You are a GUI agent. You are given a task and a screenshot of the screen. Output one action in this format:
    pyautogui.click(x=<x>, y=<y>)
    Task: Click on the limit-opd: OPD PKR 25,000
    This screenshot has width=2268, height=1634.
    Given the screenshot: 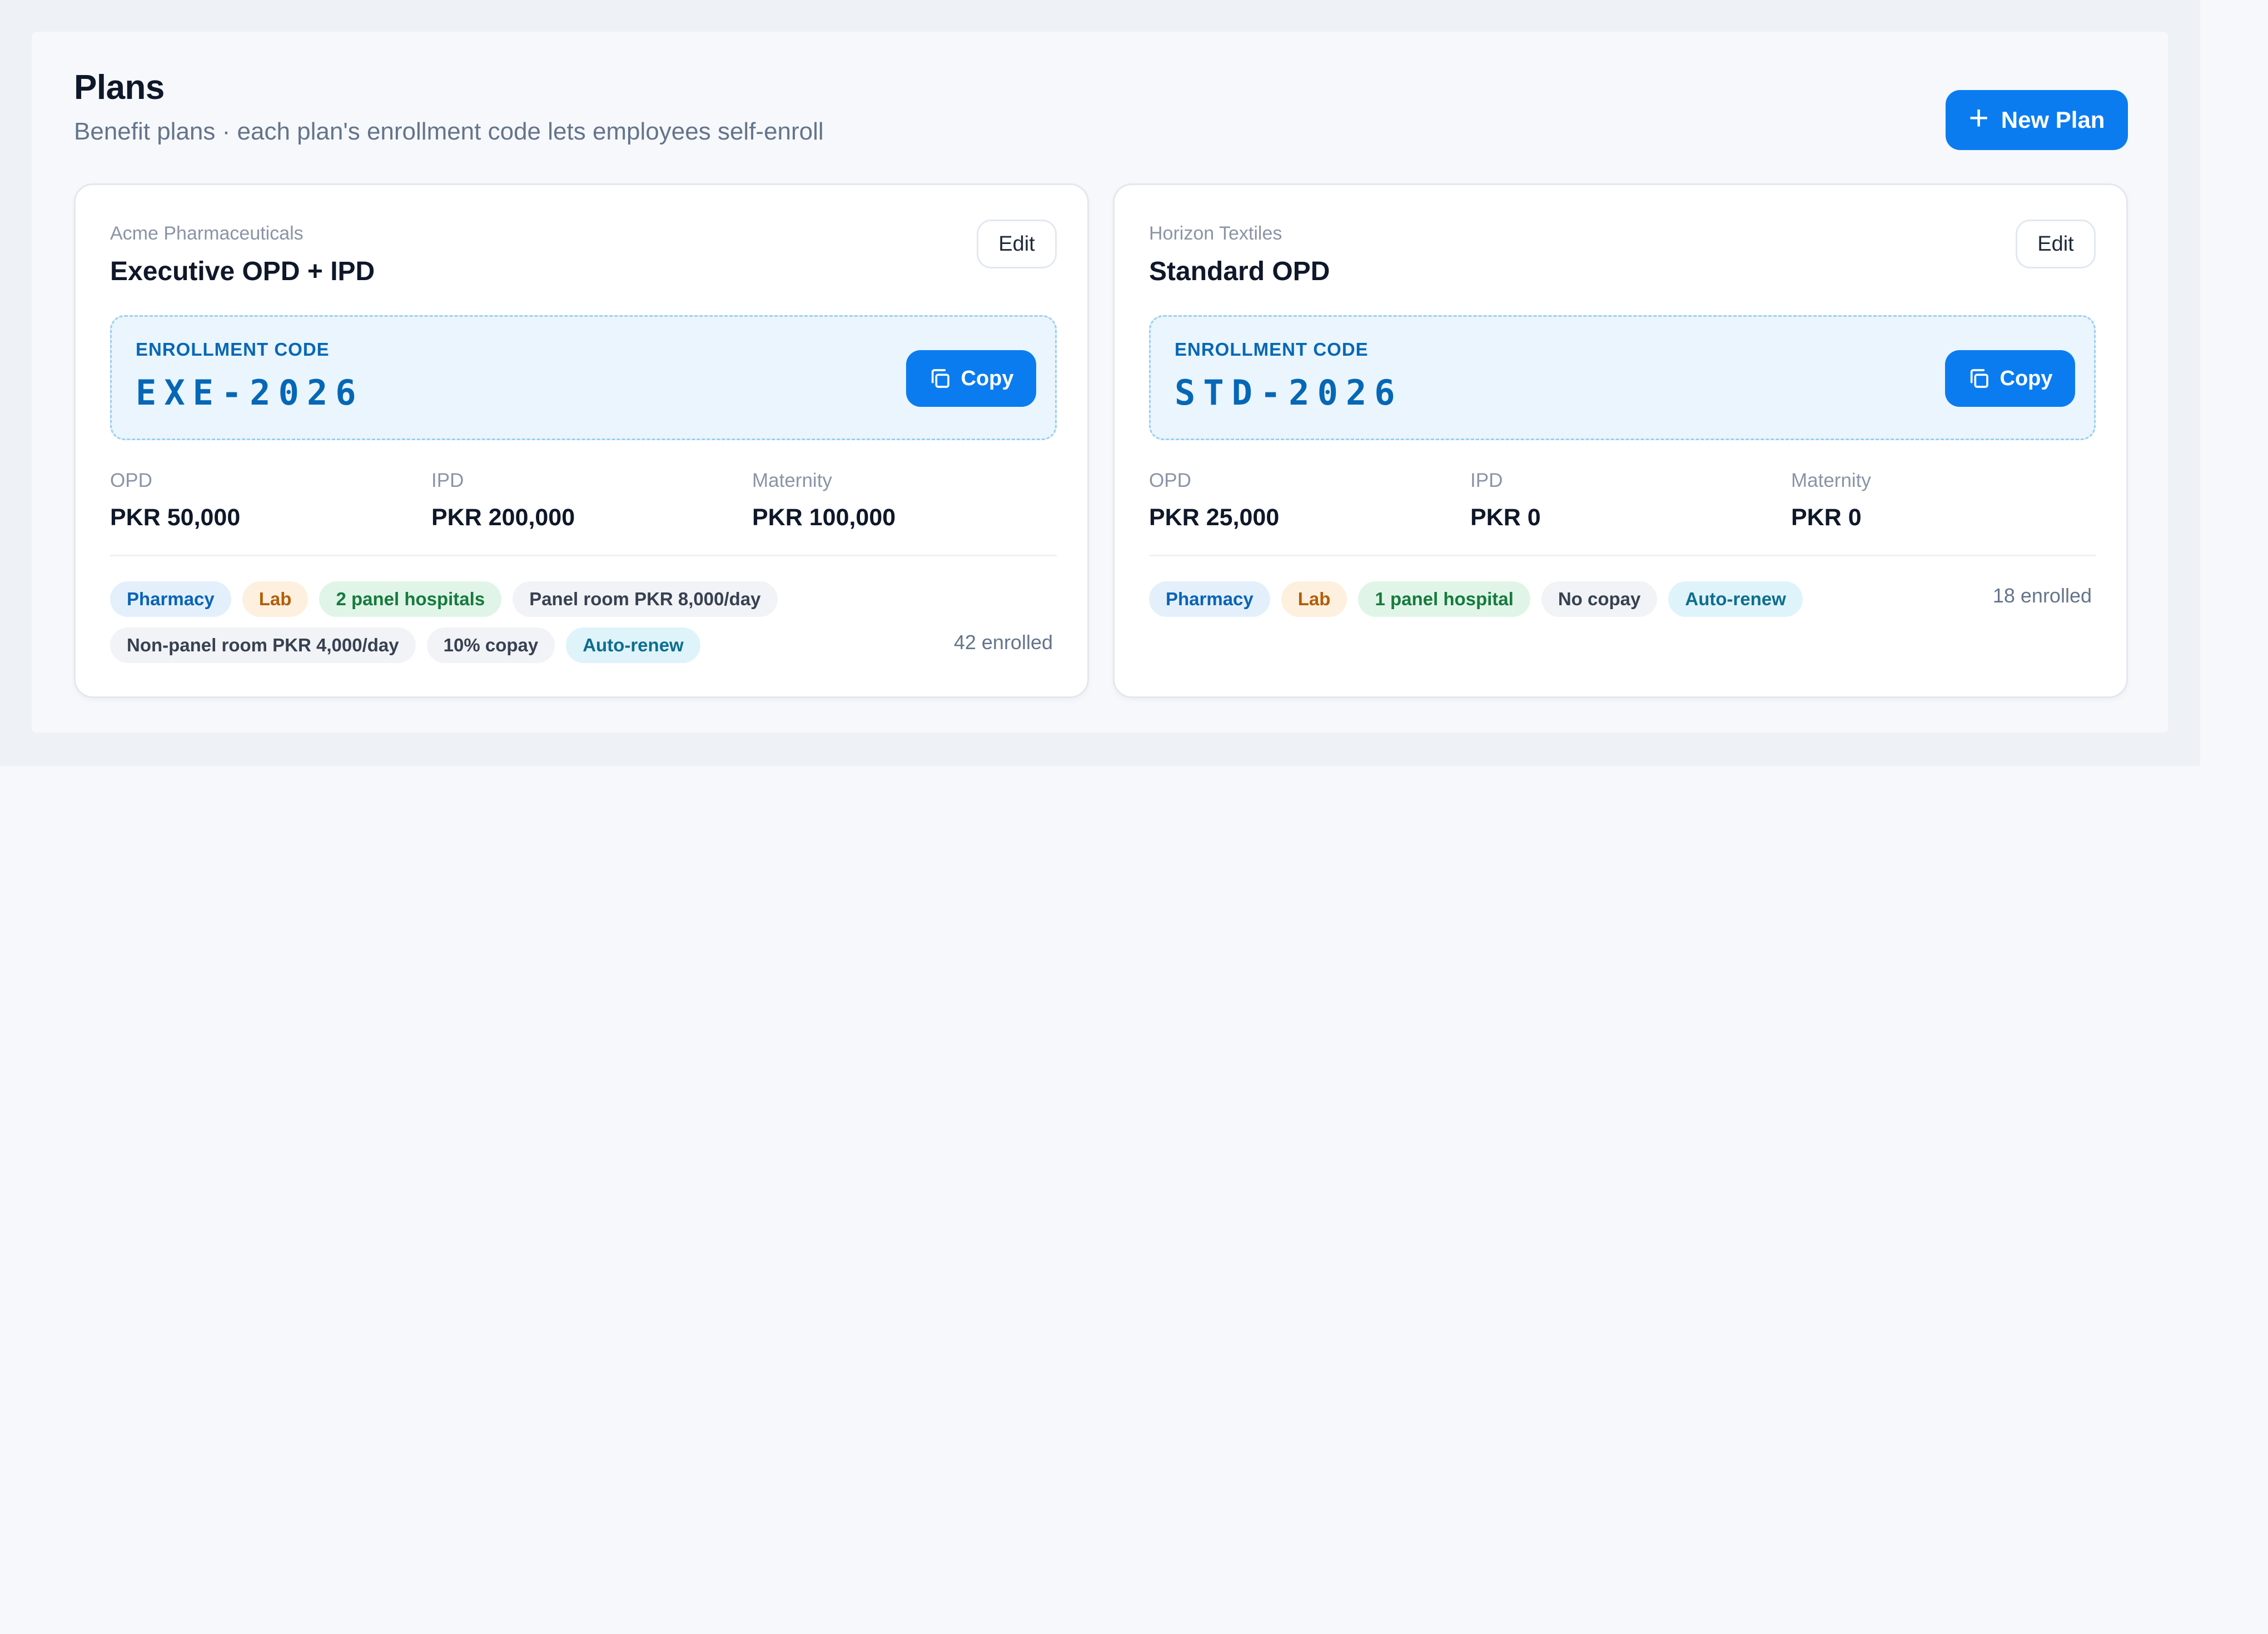 What is the action you would take?
    pyautogui.click(x=1214, y=501)
    